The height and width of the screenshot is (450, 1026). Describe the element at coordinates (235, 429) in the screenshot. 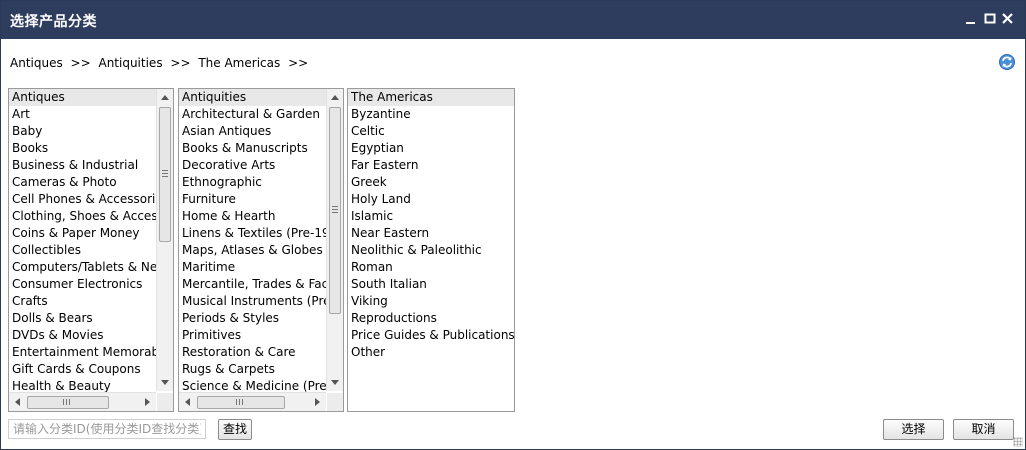

I see `search-button: 查找` at that location.